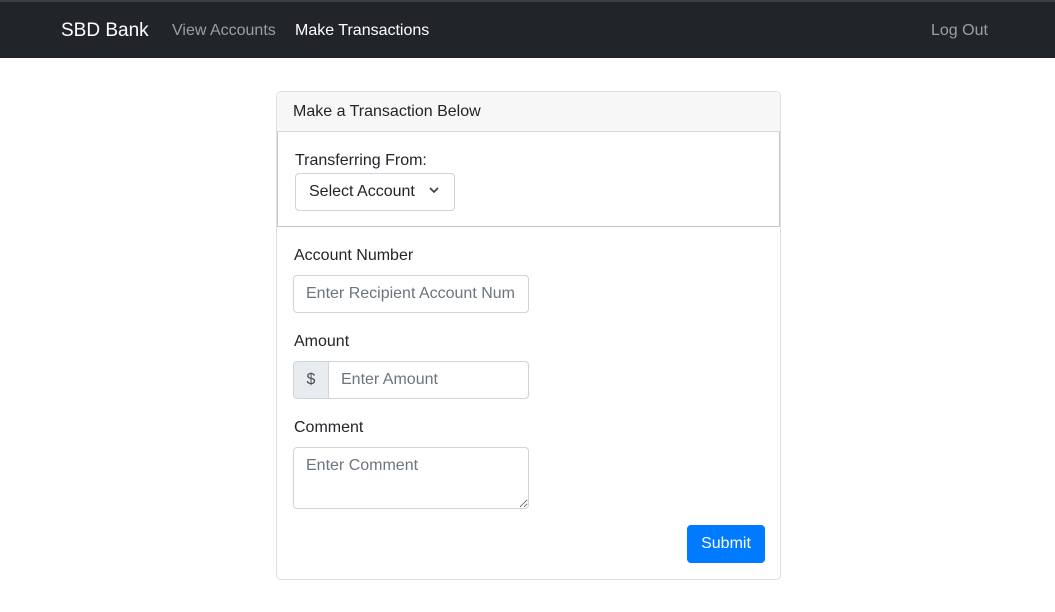 The image size is (1055, 612). I want to click on card-title: Make a Transaction Below, so click(387, 111).